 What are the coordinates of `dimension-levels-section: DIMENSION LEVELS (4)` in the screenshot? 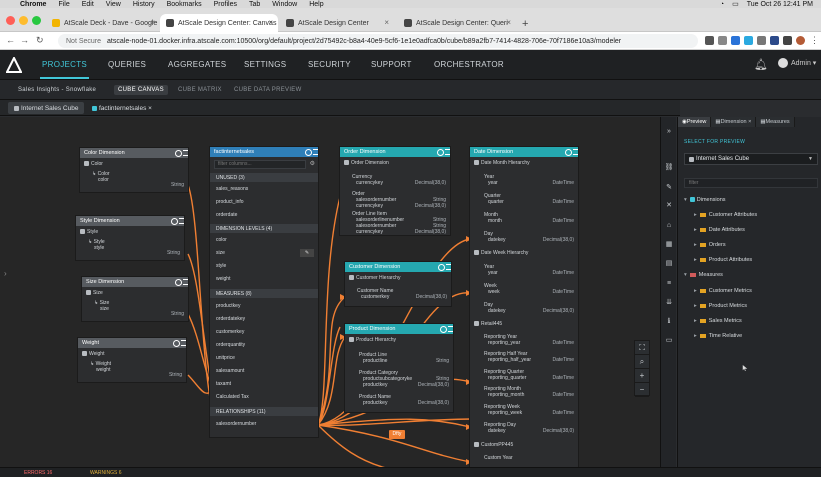 It's located at (264, 228).